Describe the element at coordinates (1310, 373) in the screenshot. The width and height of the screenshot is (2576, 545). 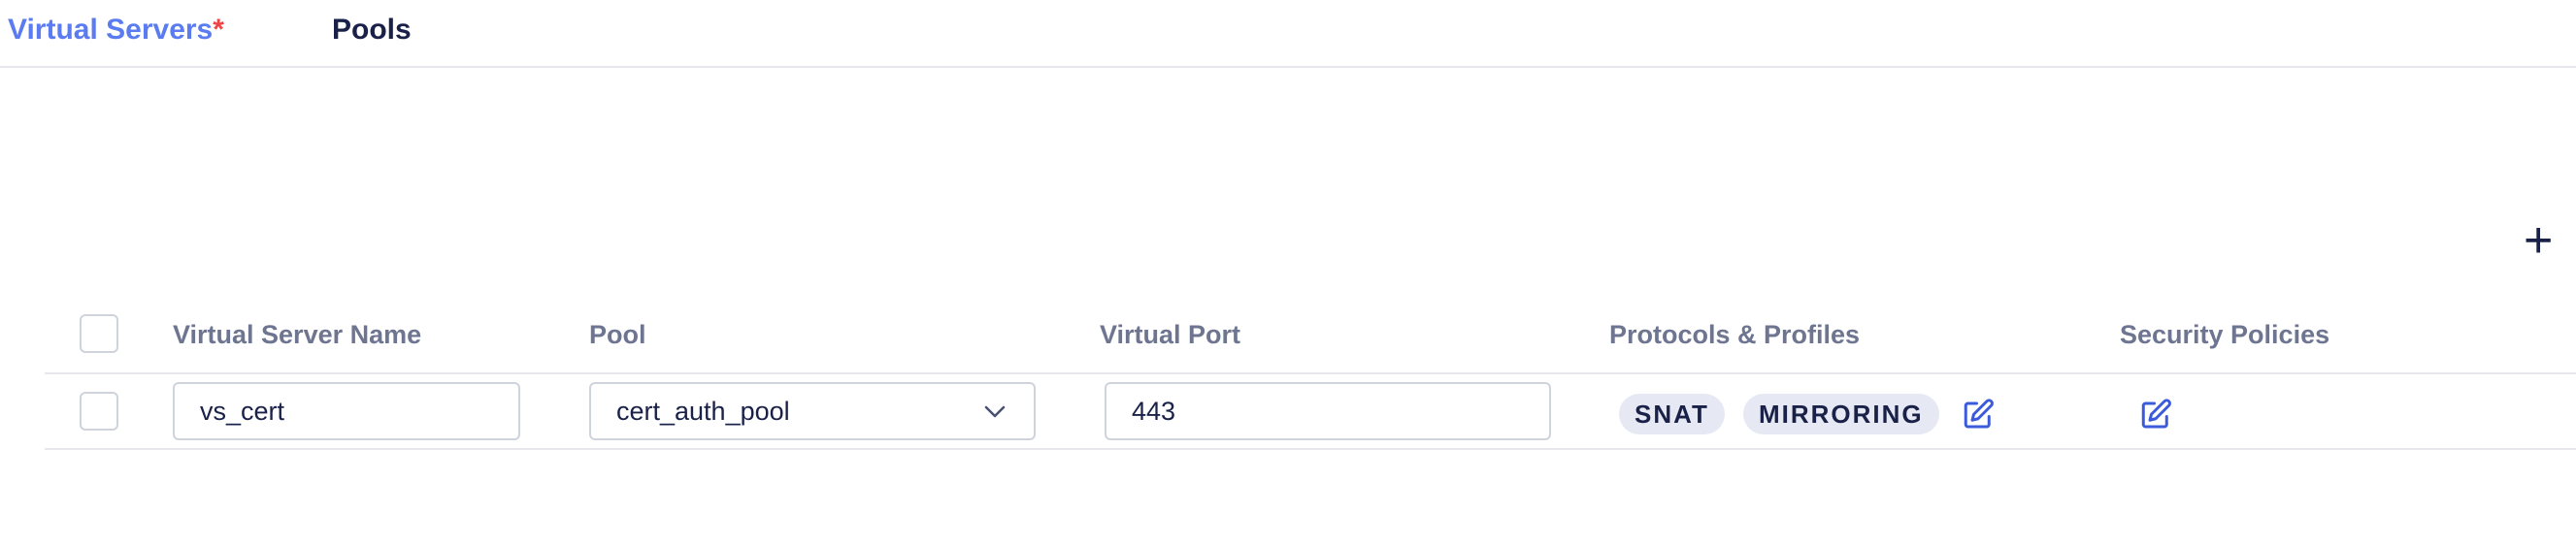
I see `header-divider` at that location.